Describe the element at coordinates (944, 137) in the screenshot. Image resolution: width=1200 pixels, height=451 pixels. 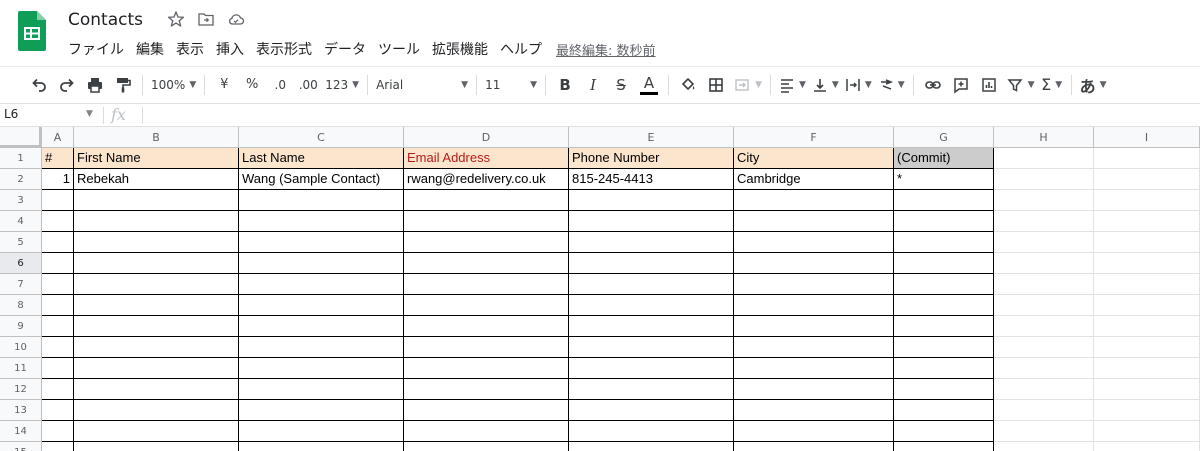
I see `column-header-g: G` at that location.